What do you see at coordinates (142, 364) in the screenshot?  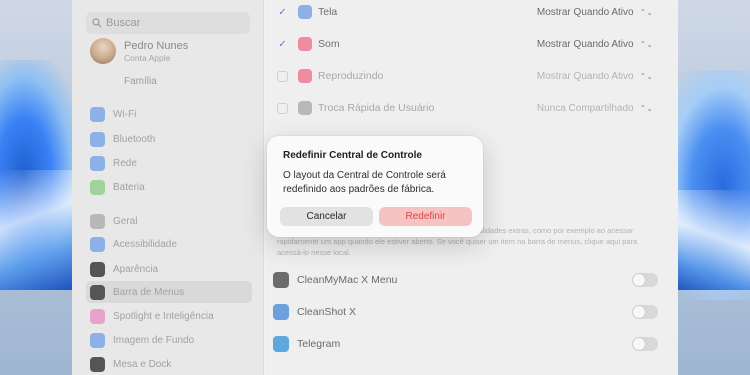 I see `sidebar-item-label: Mesa e Dock` at bounding box center [142, 364].